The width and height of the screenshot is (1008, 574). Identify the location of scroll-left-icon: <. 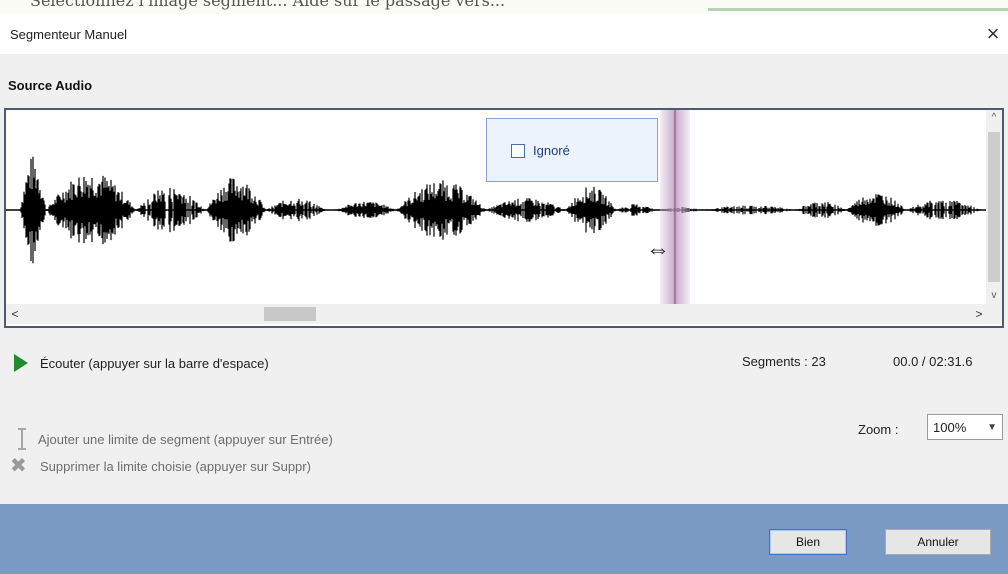
(15, 314).